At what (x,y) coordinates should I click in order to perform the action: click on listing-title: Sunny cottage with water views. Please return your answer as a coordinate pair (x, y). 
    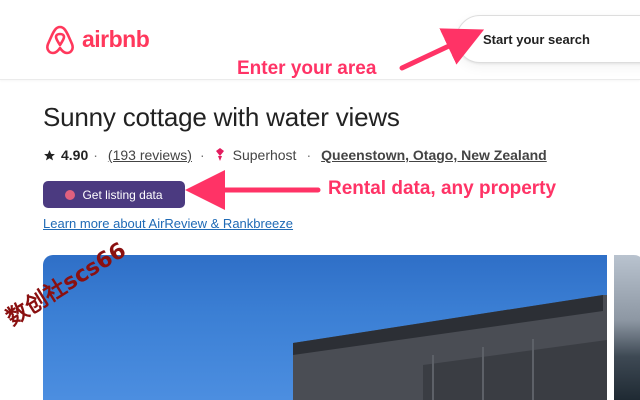
    Looking at the image, I should click on (221, 117).